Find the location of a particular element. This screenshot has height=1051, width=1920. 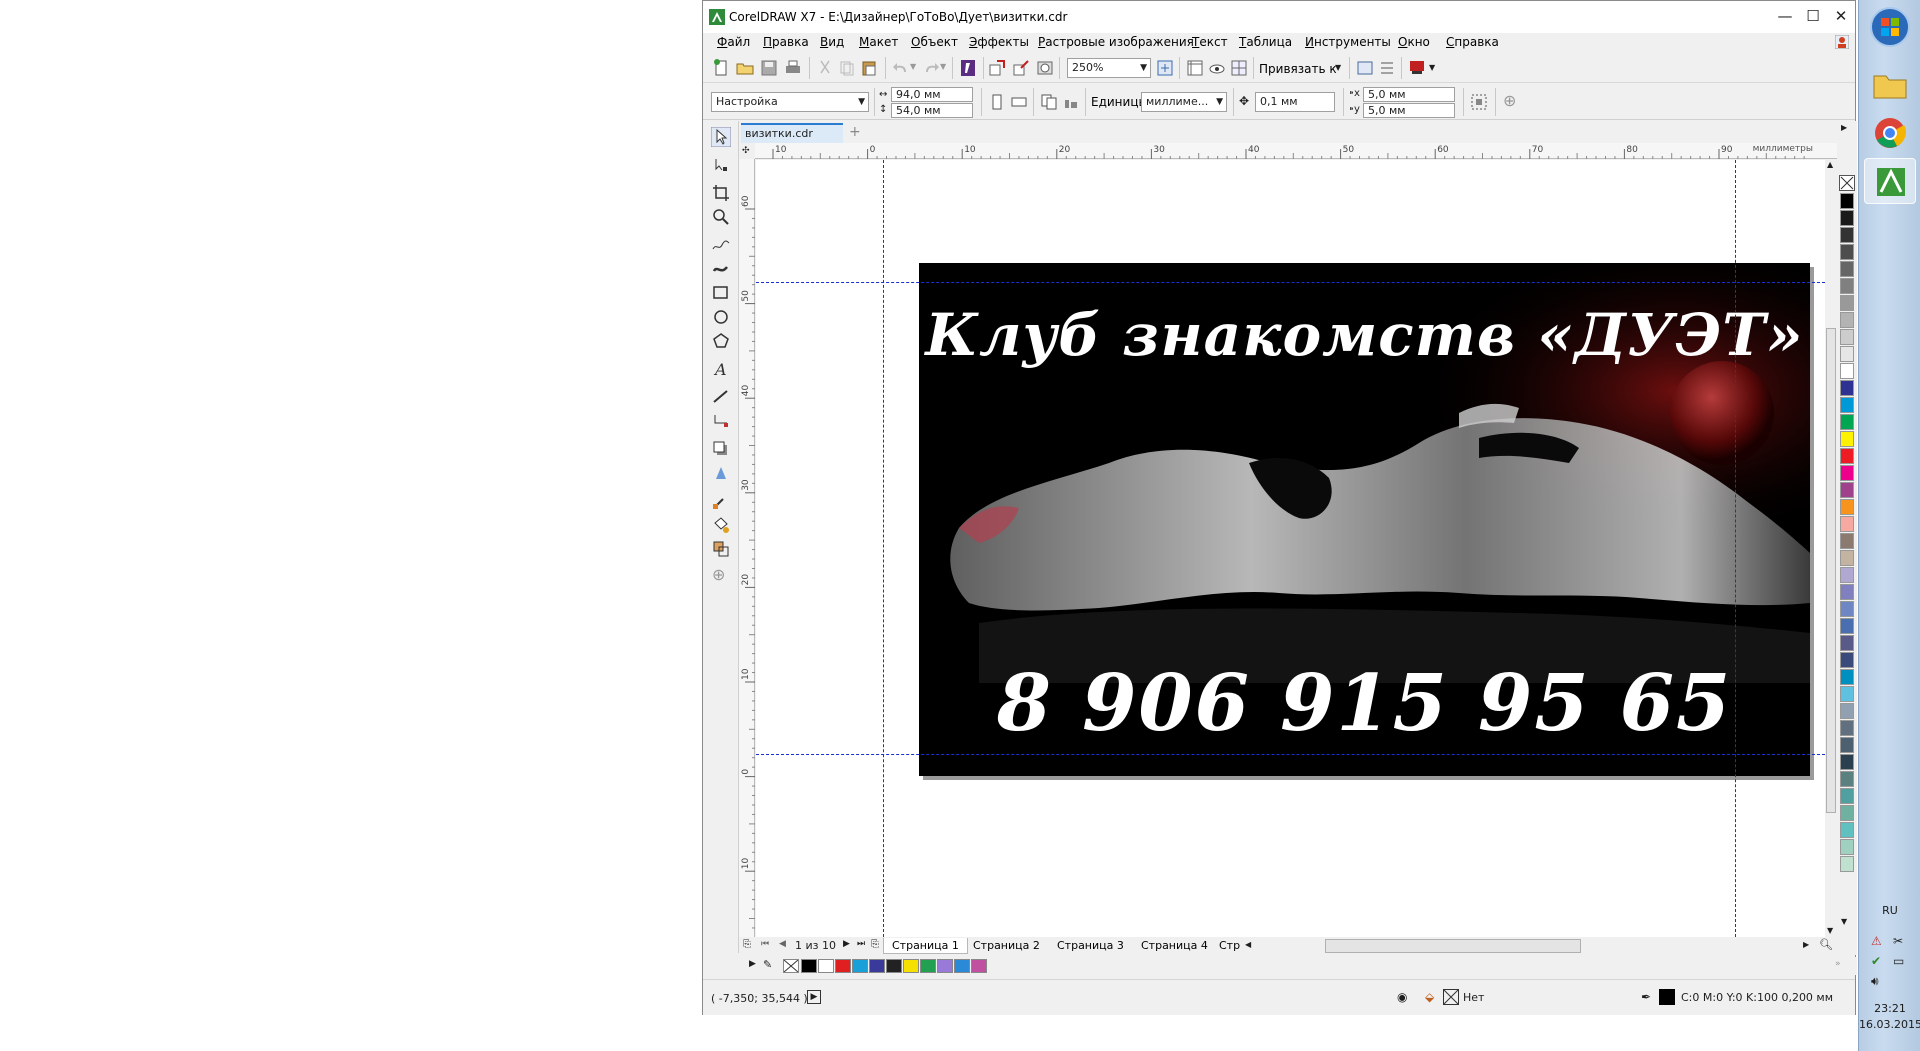

menu-file: Файл is located at coordinates (733, 42).